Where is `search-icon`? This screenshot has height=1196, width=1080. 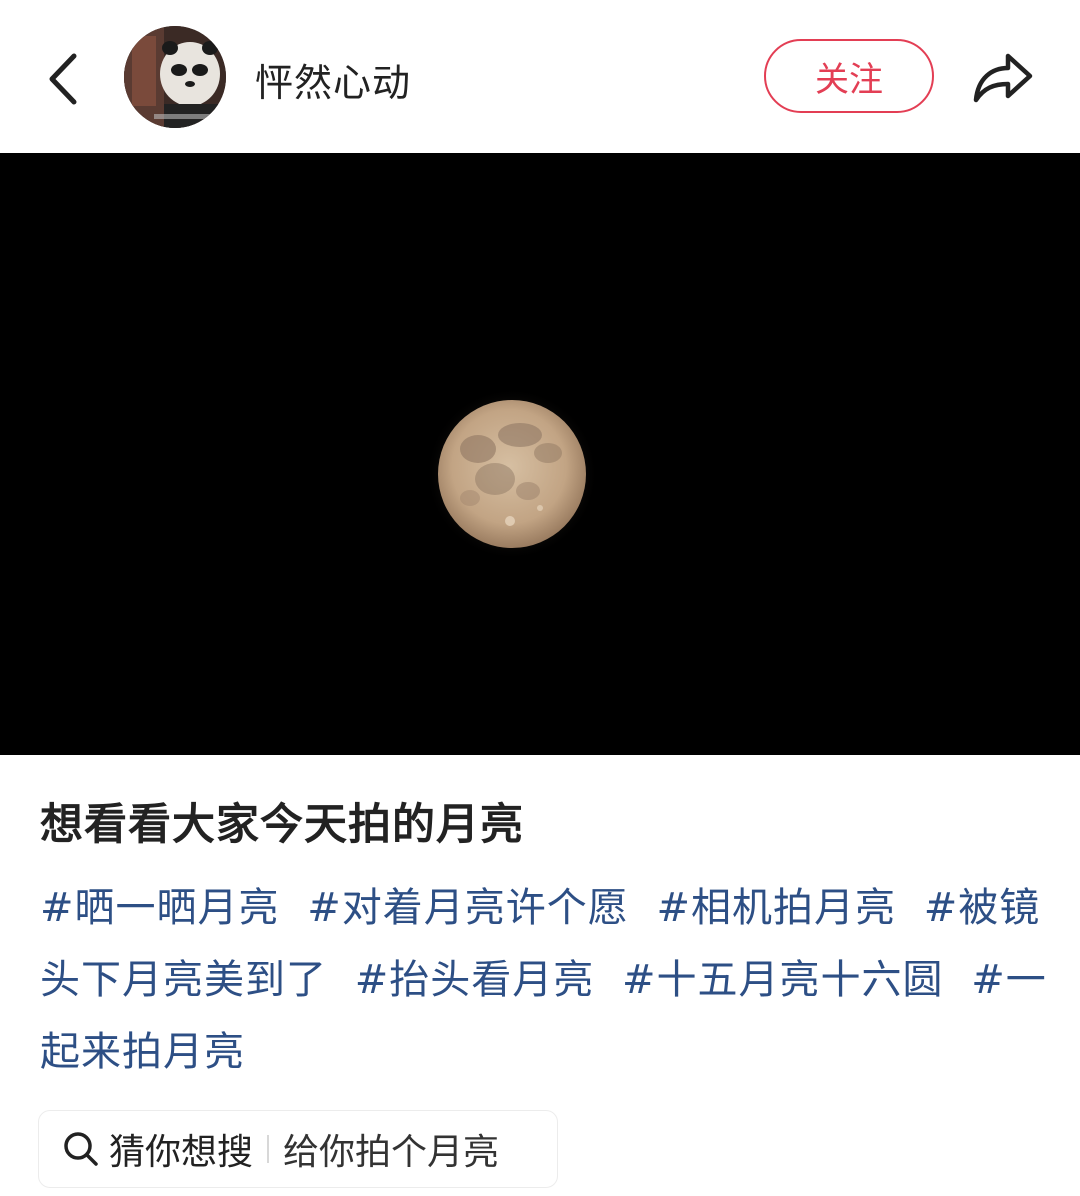
search-icon is located at coordinates (81, 1149).